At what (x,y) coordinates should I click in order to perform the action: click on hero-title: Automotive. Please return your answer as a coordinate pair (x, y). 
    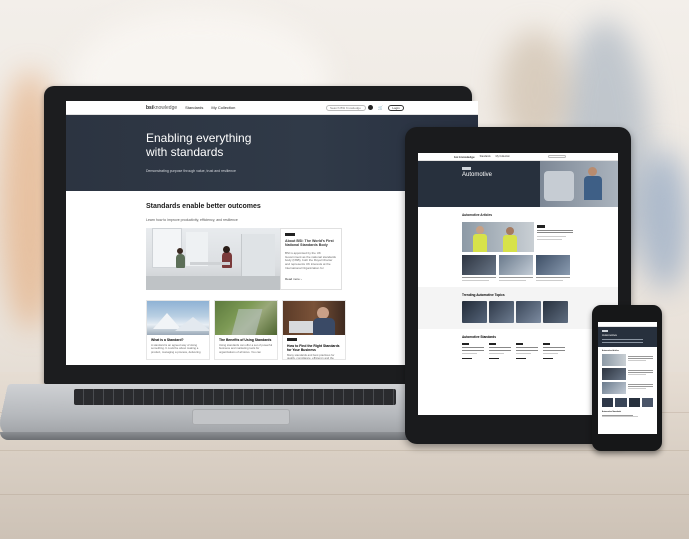
    Looking at the image, I should click on (477, 175).